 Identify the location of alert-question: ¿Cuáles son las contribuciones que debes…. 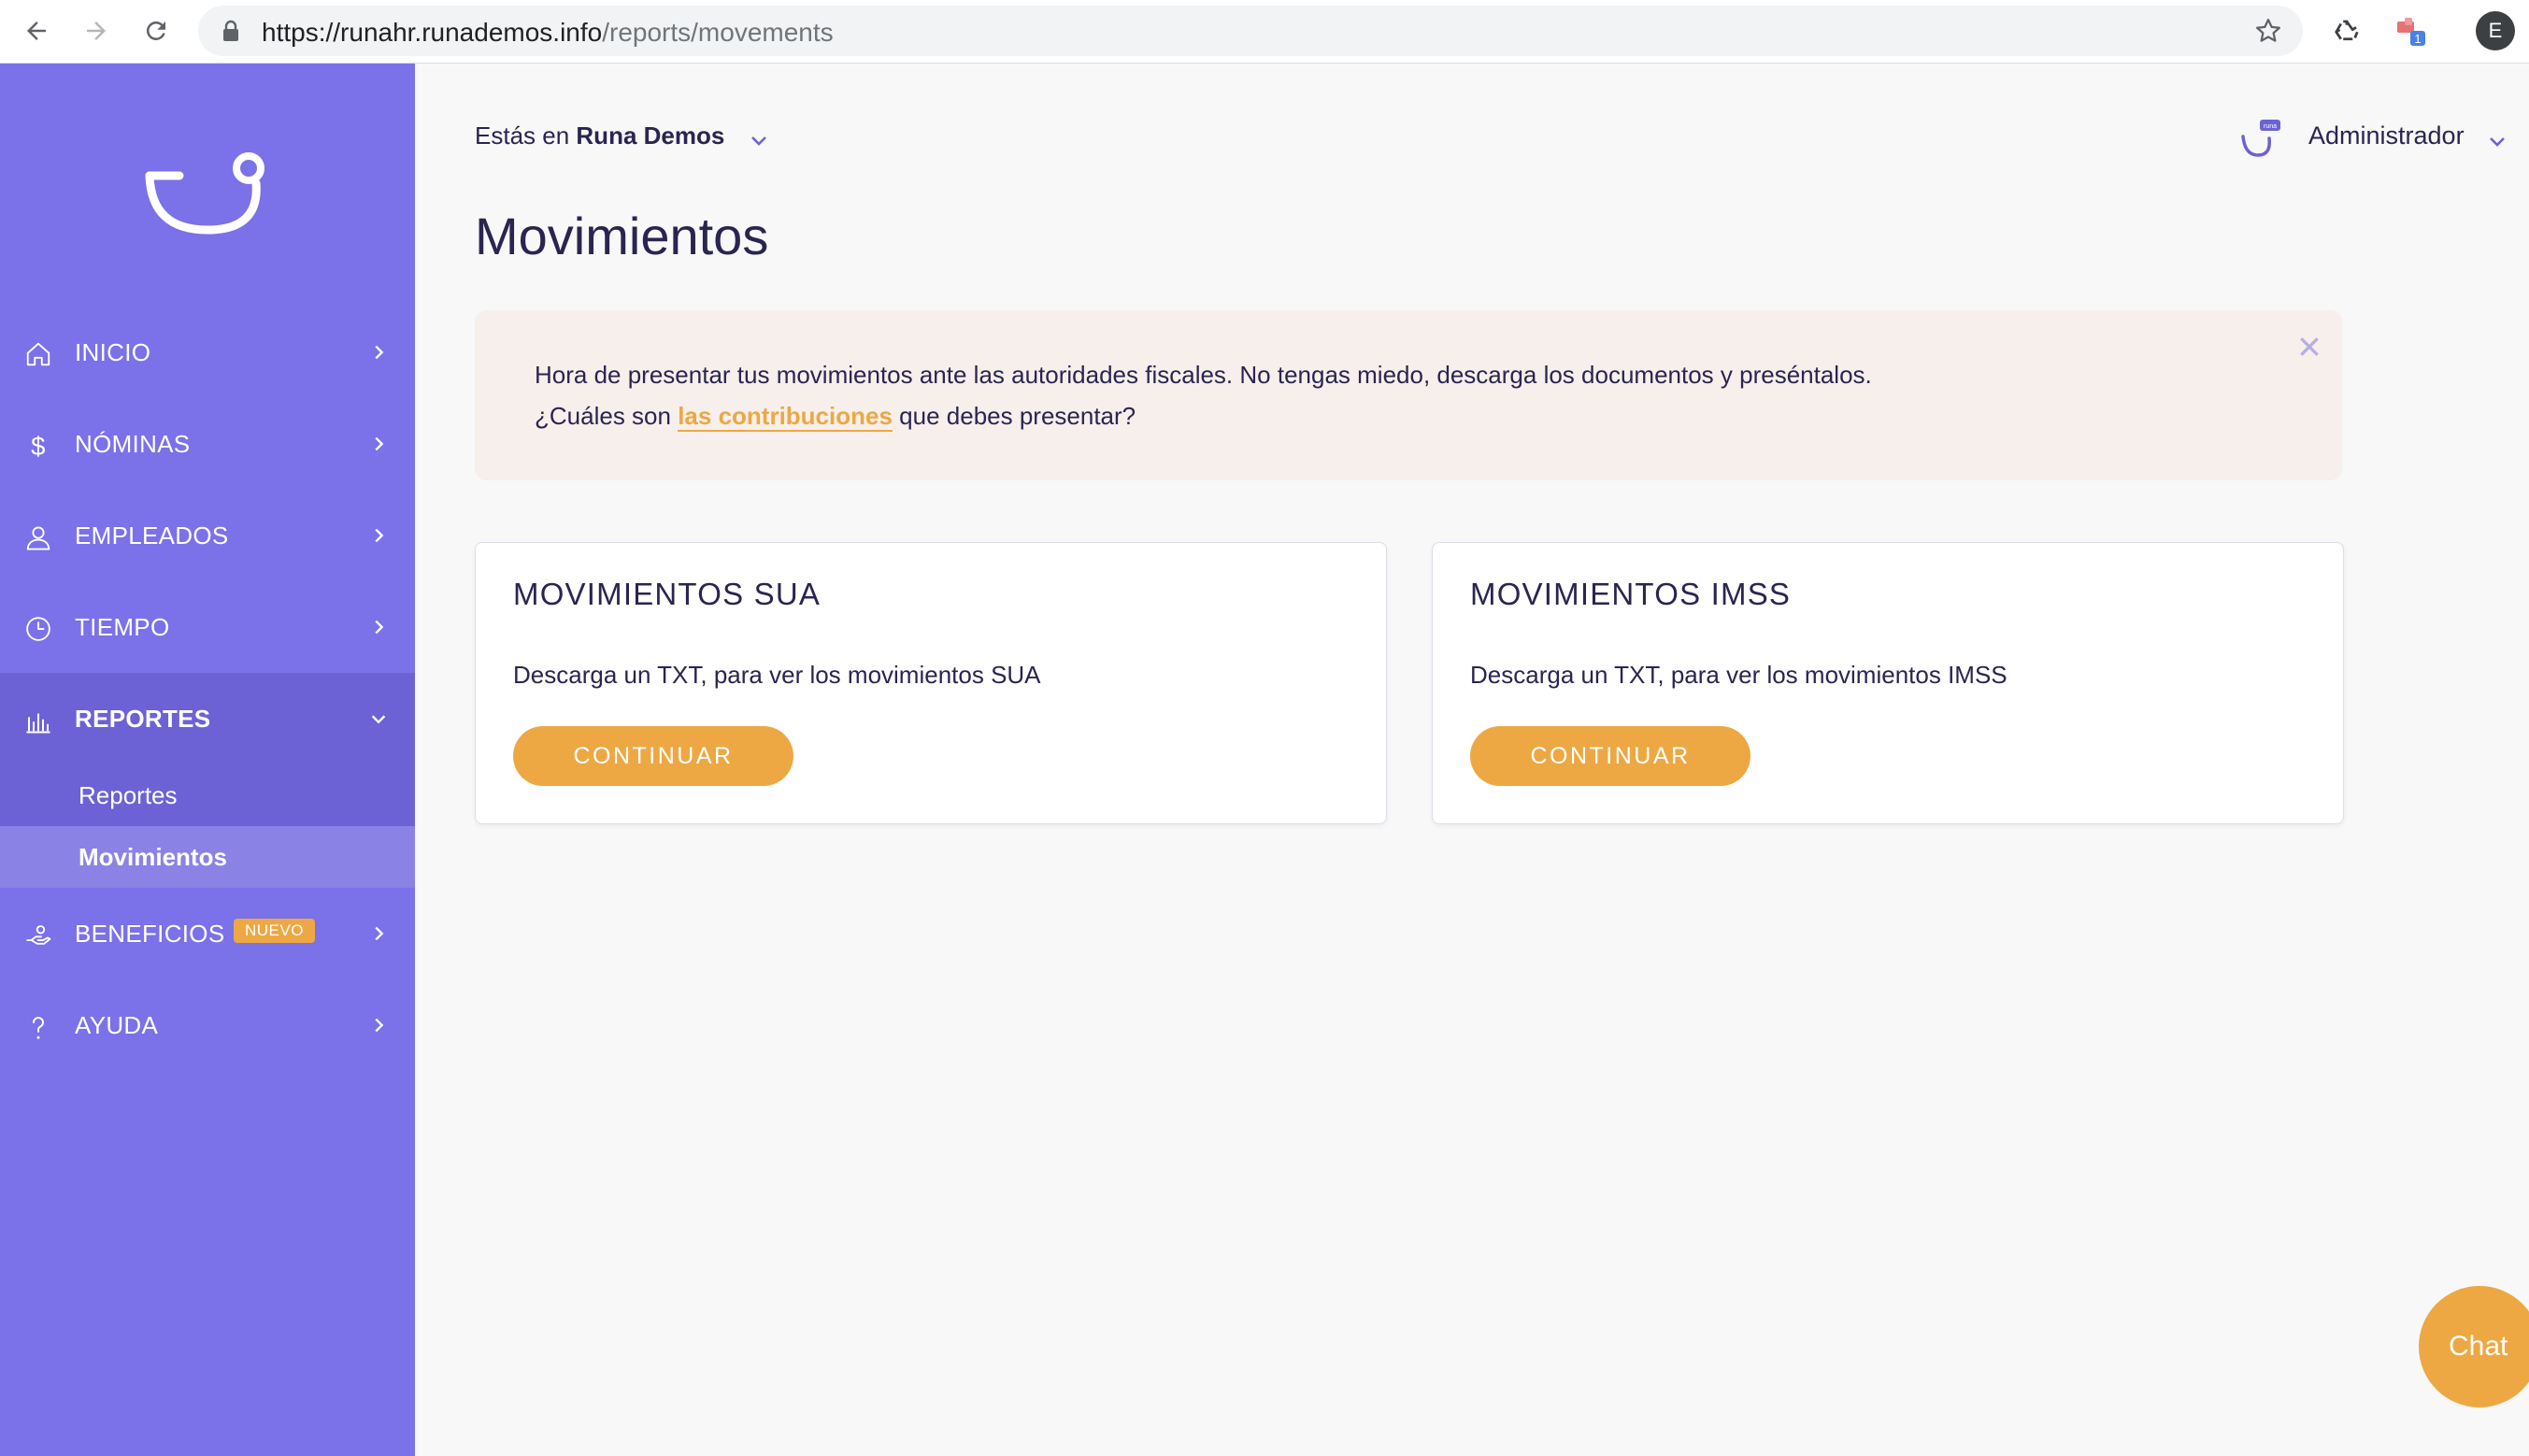
(835, 417).